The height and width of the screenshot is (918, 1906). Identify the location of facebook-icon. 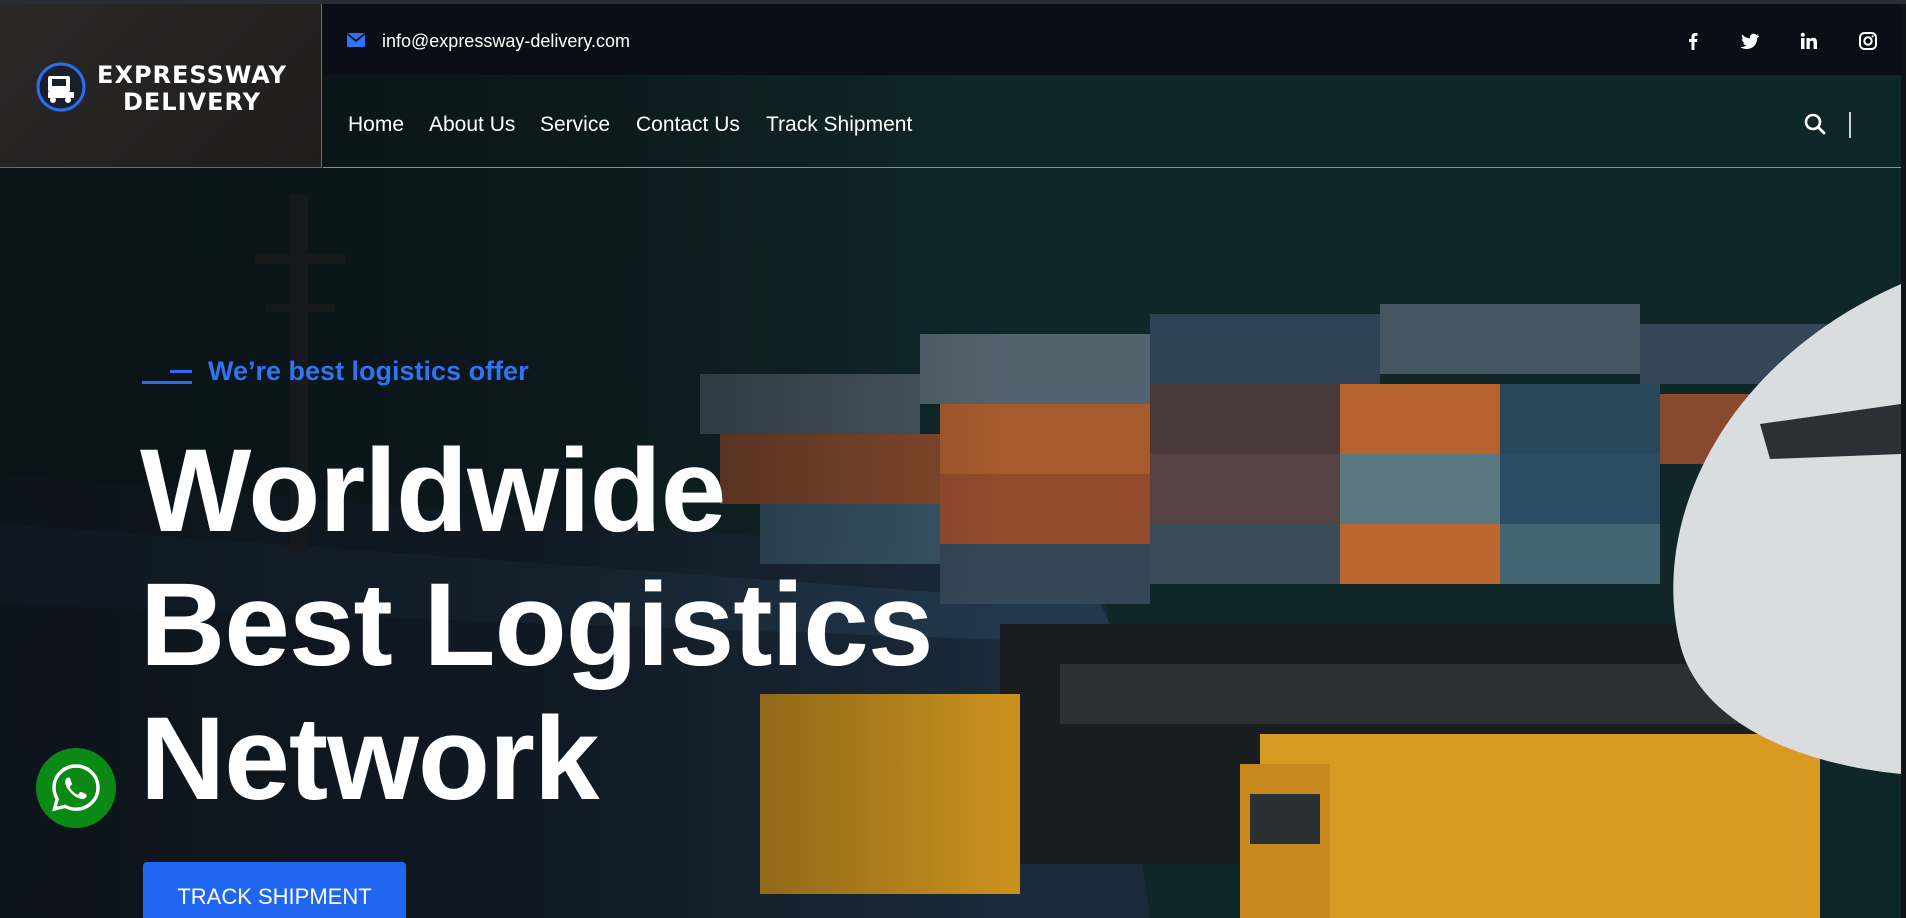
(1693, 41).